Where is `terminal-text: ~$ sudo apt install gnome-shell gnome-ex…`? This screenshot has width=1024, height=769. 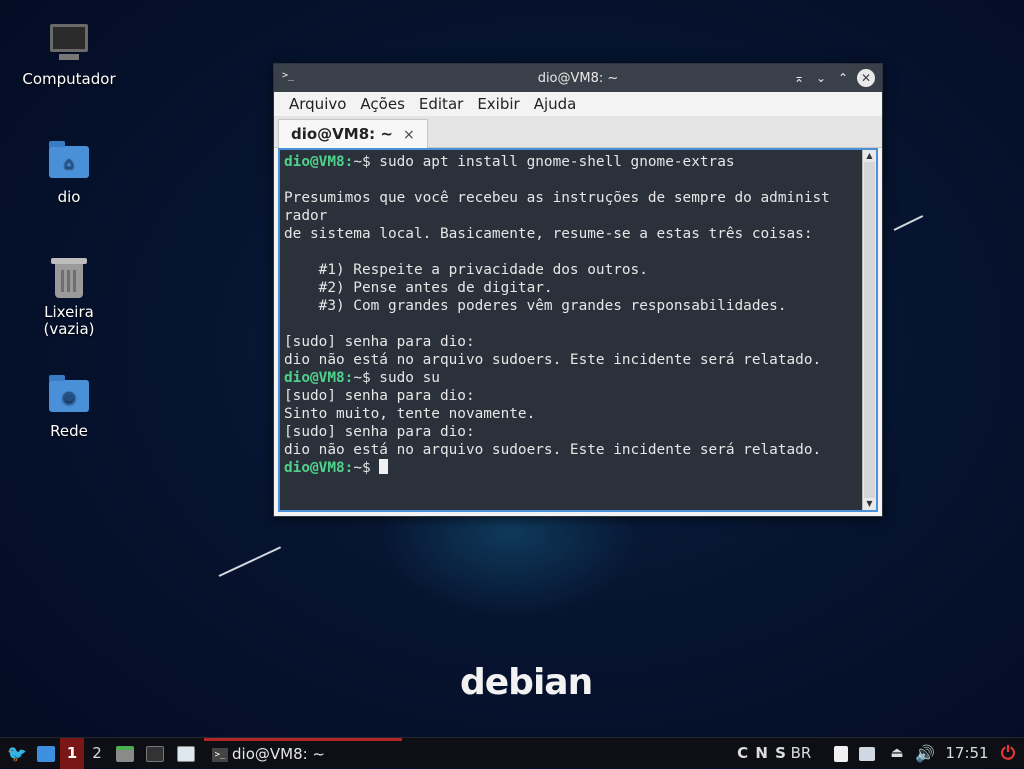 terminal-text: ~$ sudo apt install gnome-shell gnome-ex… is located at coordinates (544, 162).